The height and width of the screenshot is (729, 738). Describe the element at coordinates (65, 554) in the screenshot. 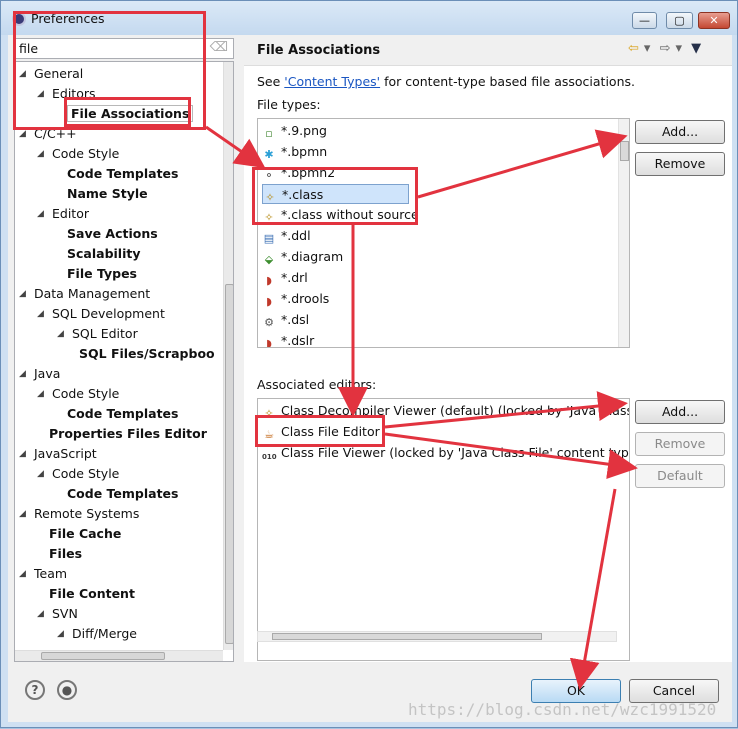

I see `tree-item-files: Files` at that location.